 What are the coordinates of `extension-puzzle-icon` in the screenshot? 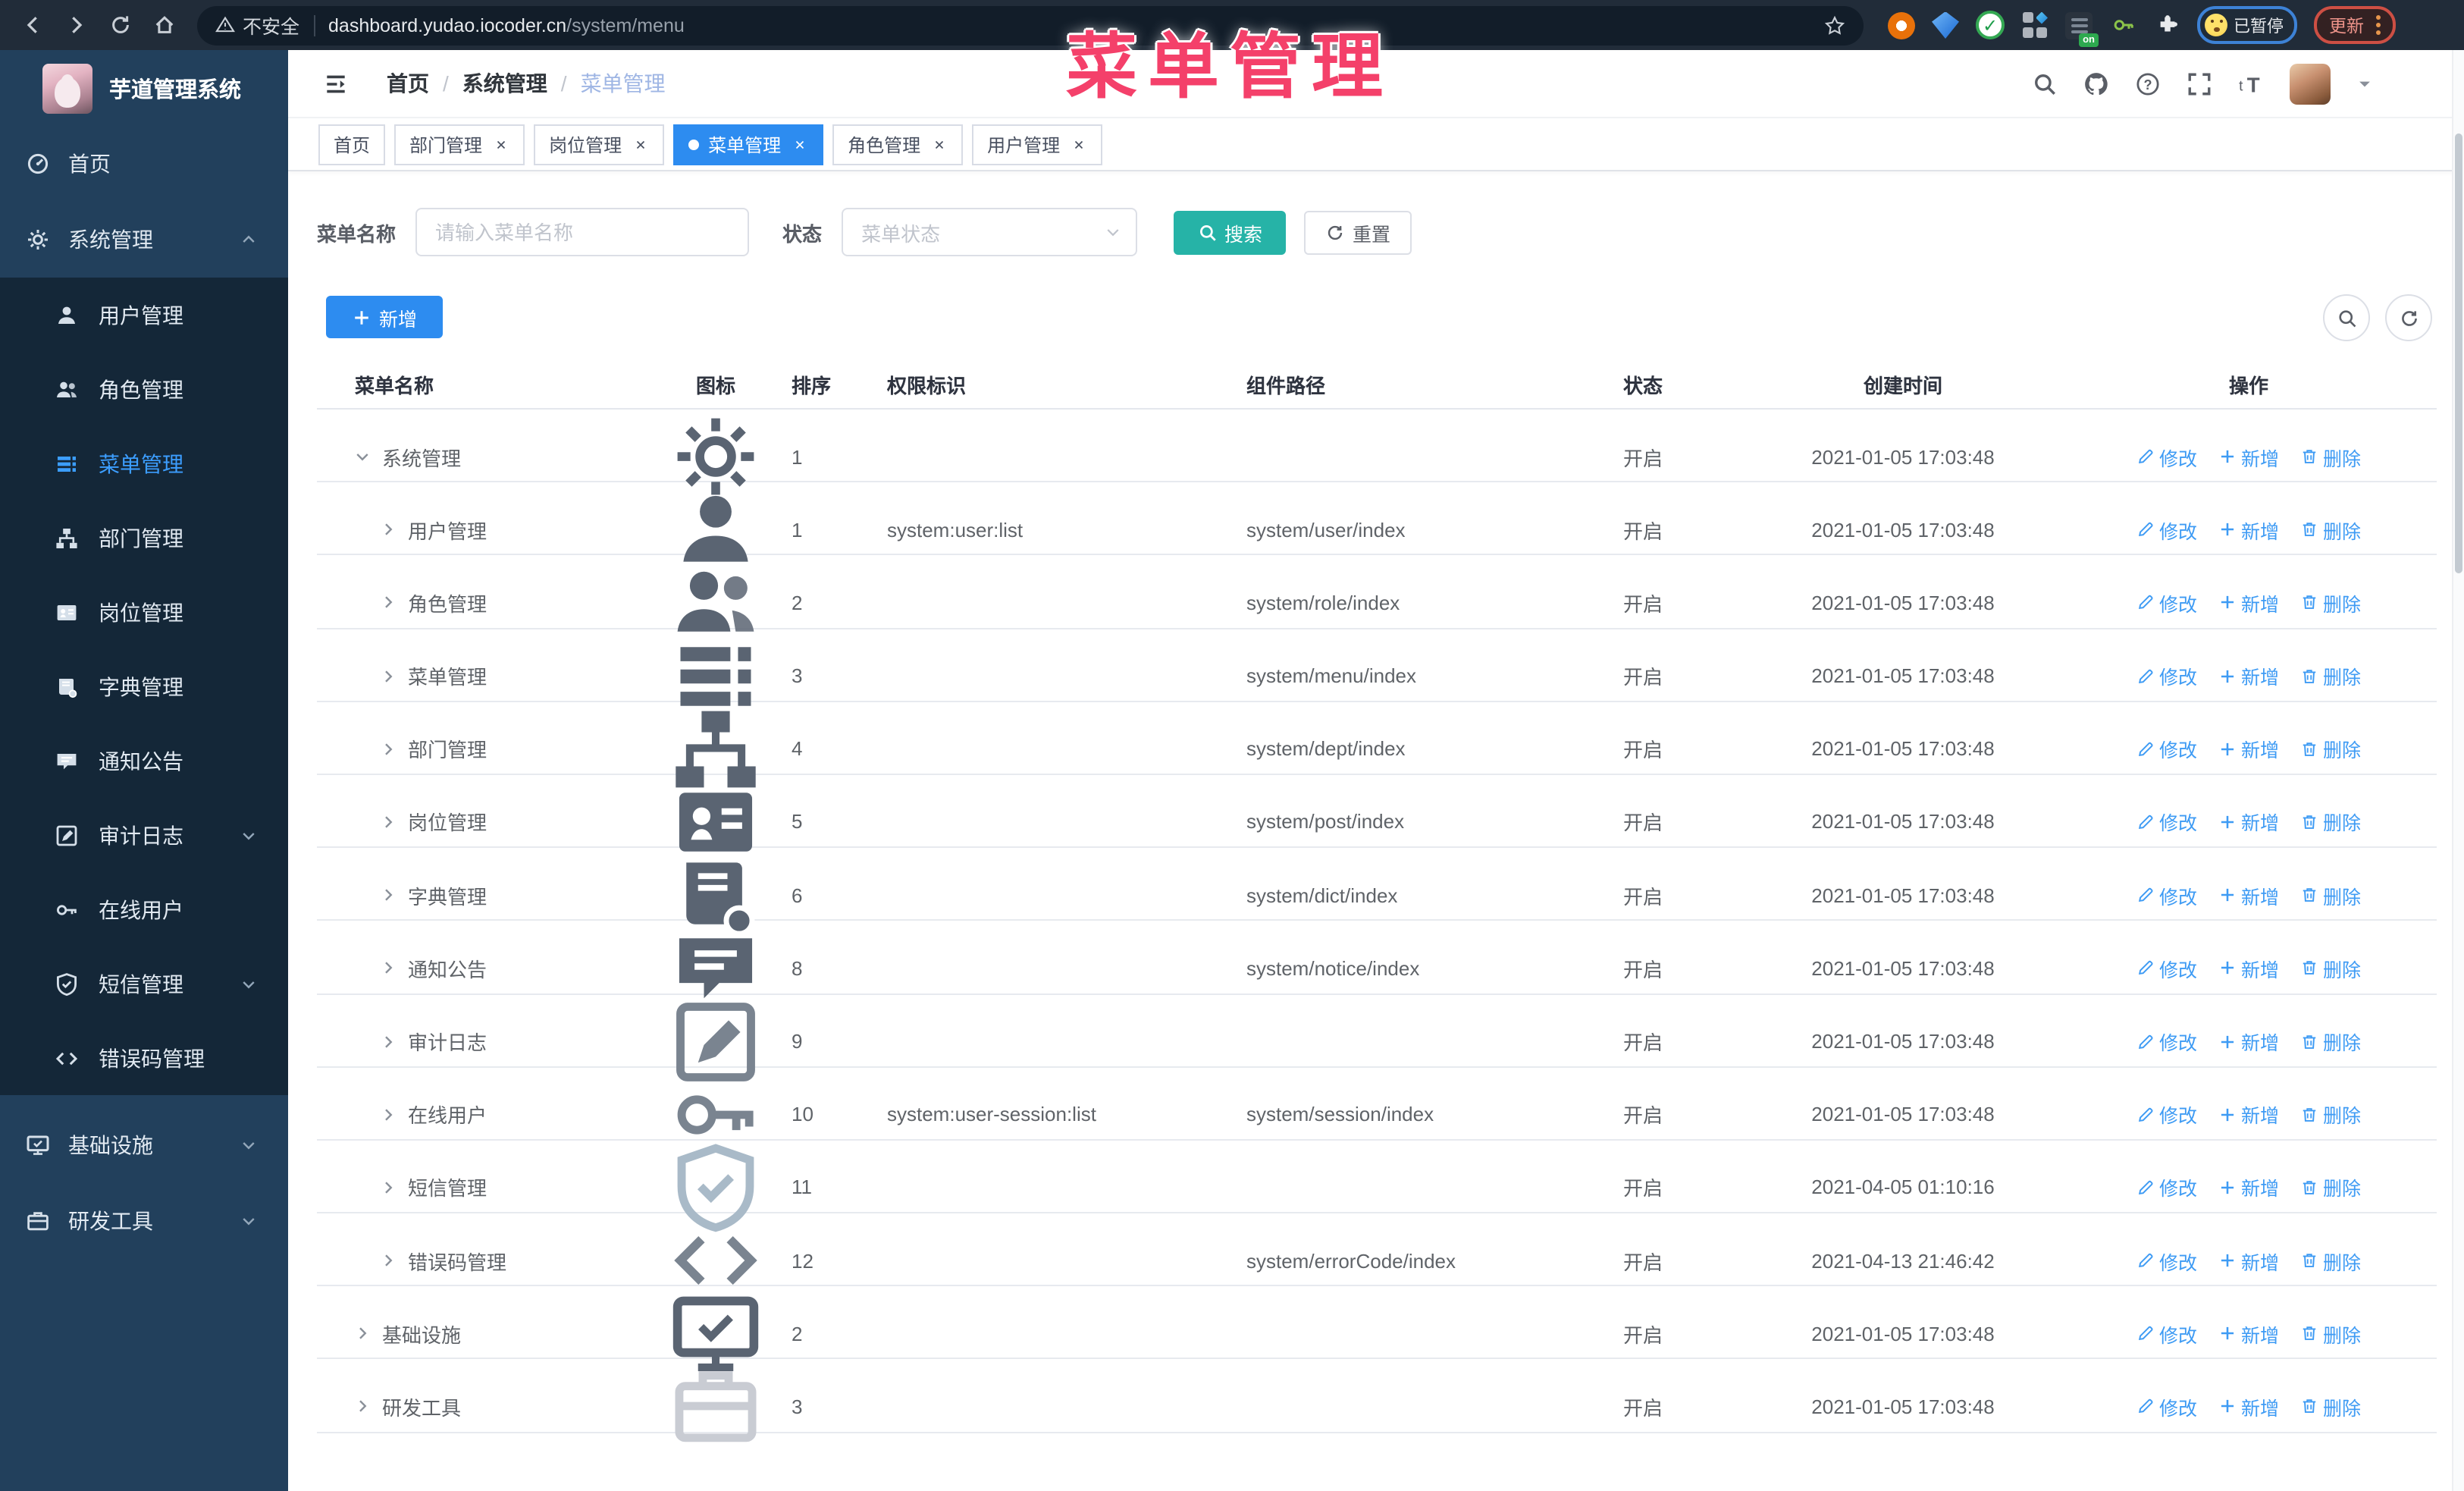 It's located at (2166, 25).